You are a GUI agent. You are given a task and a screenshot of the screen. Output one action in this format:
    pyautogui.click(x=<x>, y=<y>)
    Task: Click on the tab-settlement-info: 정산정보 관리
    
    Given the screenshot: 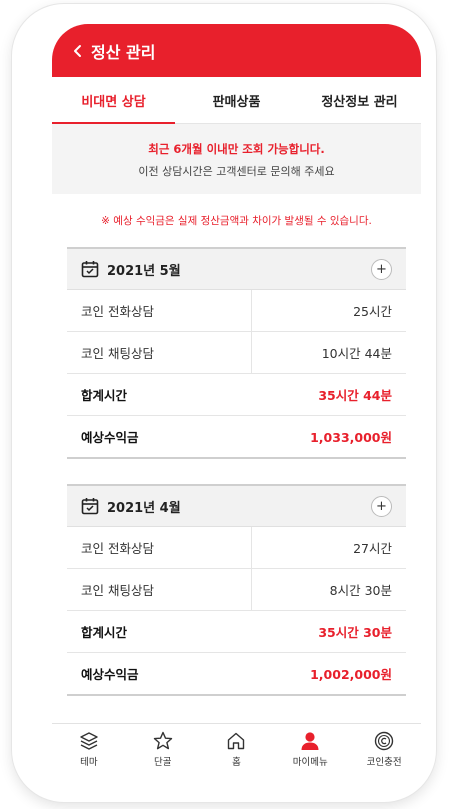 What is the action you would take?
    pyautogui.click(x=359, y=100)
    